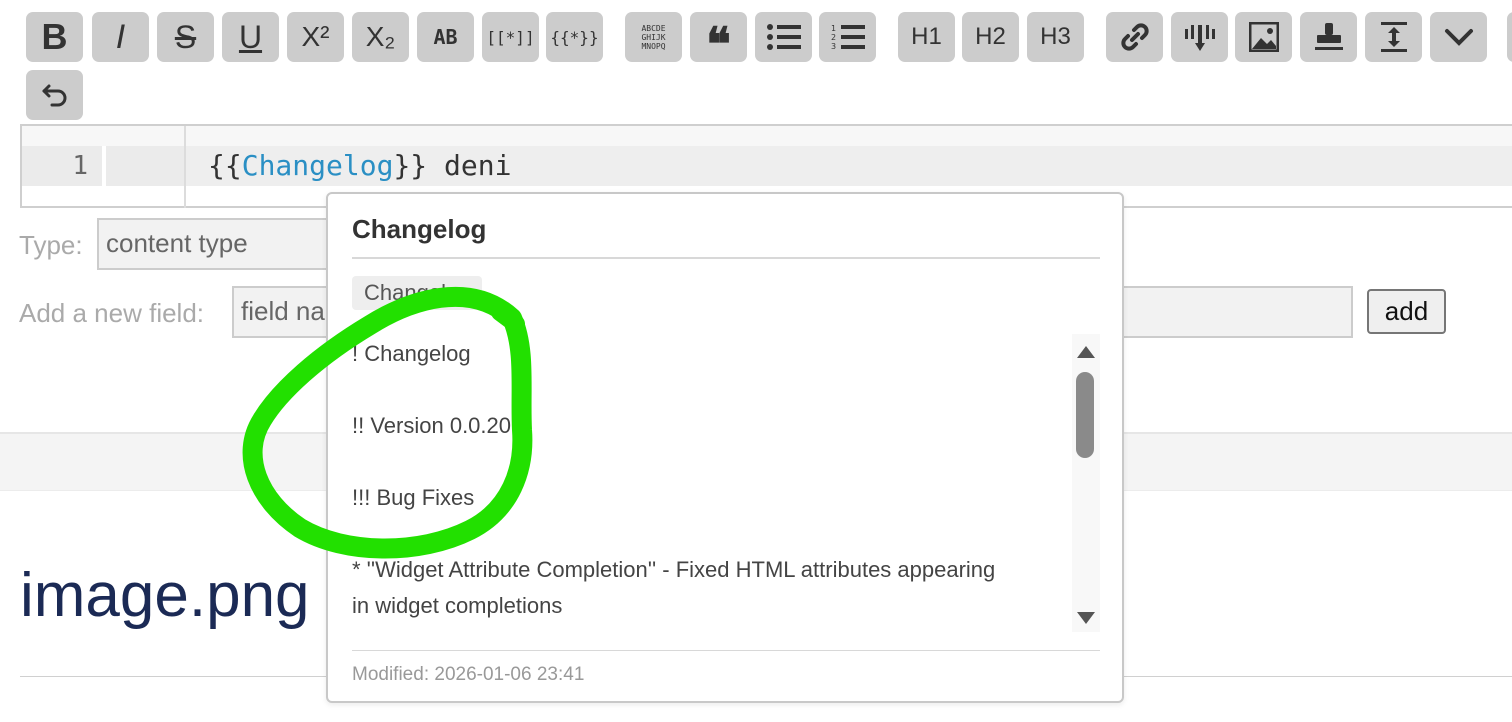  I want to click on subscript-button: X₂, so click(380, 37).